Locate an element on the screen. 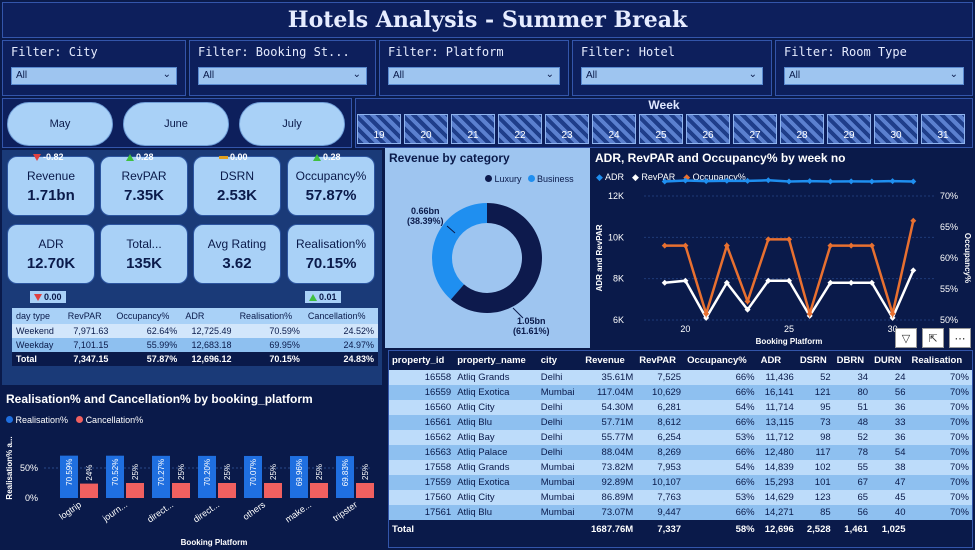 The height and width of the screenshot is (550, 975). week-button-30: 30 is located at coordinates (896, 129).